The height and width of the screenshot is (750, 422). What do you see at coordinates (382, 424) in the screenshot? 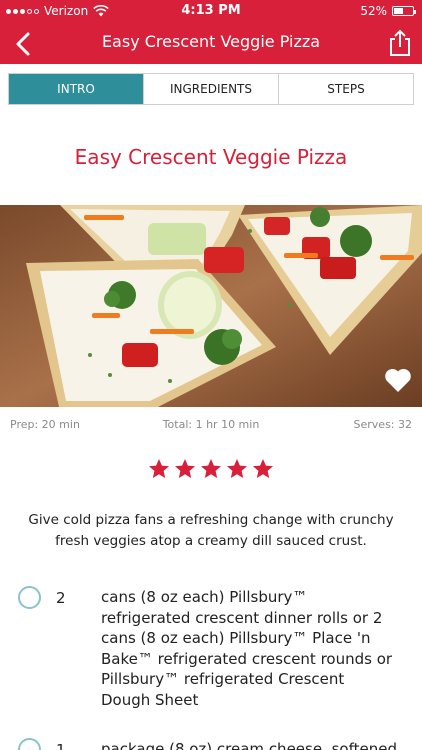
I see `serves-count: Serves: 32` at bounding box center [382, 424].